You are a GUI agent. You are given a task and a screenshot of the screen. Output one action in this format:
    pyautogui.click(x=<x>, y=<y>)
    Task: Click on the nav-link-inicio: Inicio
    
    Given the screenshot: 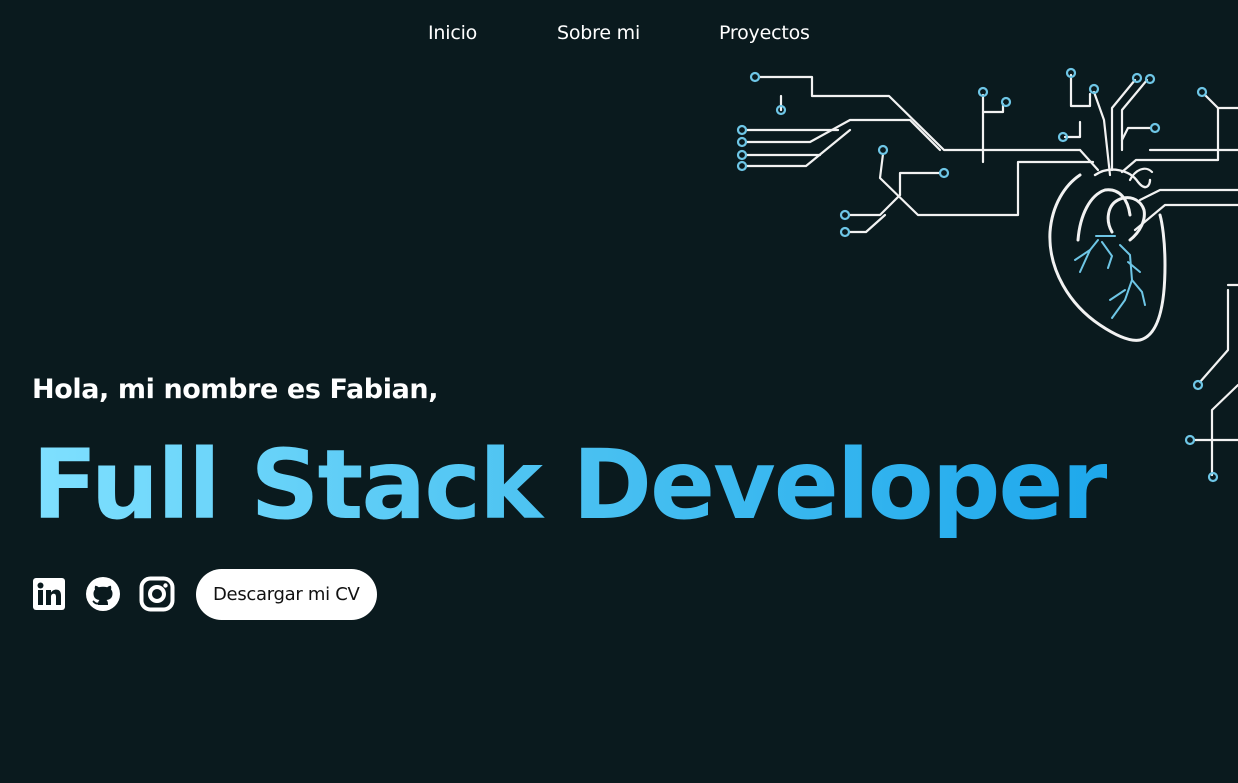 What is the action you would take?
    pyautogui.click(x=452, y=33)
    